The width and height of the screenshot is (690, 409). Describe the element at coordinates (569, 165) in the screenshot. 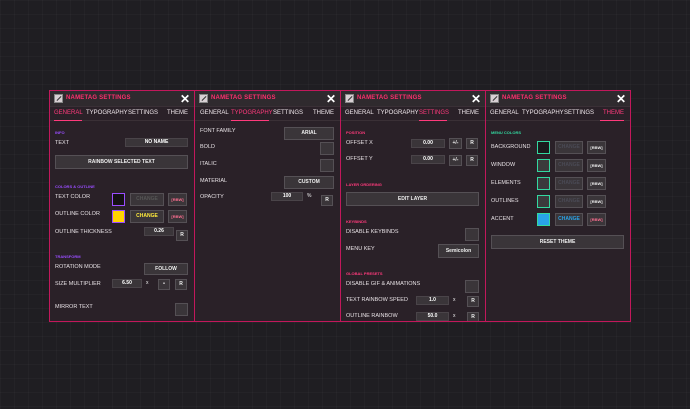

I see `window-change-button: CHANGE` at that location.